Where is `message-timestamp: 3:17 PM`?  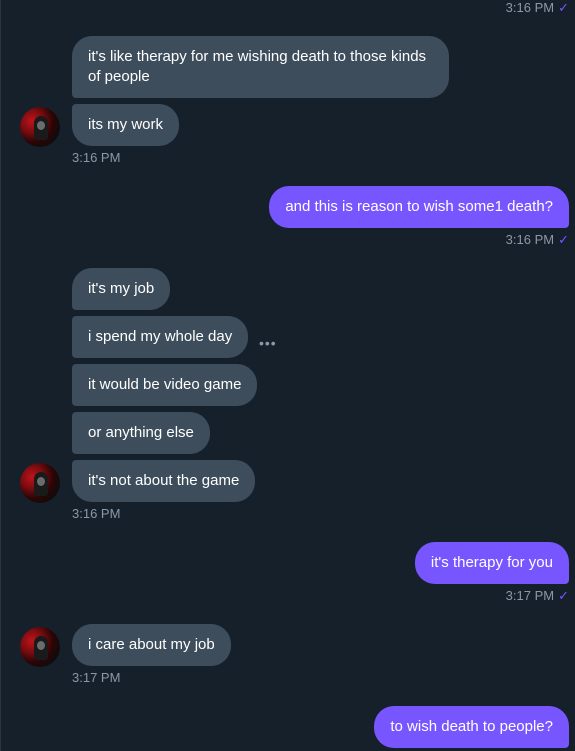 message-timestamp: 3:17 PM is located at coordinates (96, 677).